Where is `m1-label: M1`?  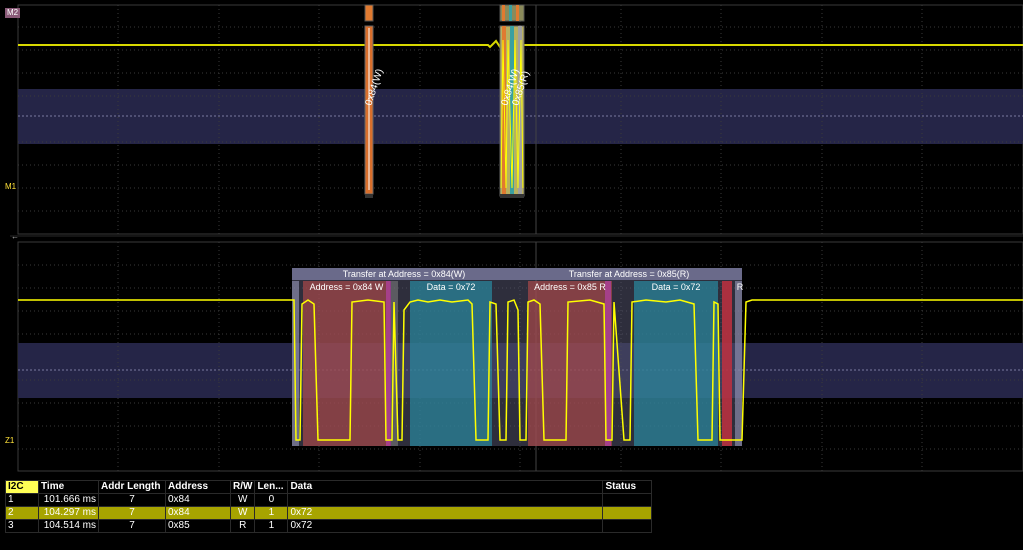 m1-label: M1 is located at coordinates (11, 186).